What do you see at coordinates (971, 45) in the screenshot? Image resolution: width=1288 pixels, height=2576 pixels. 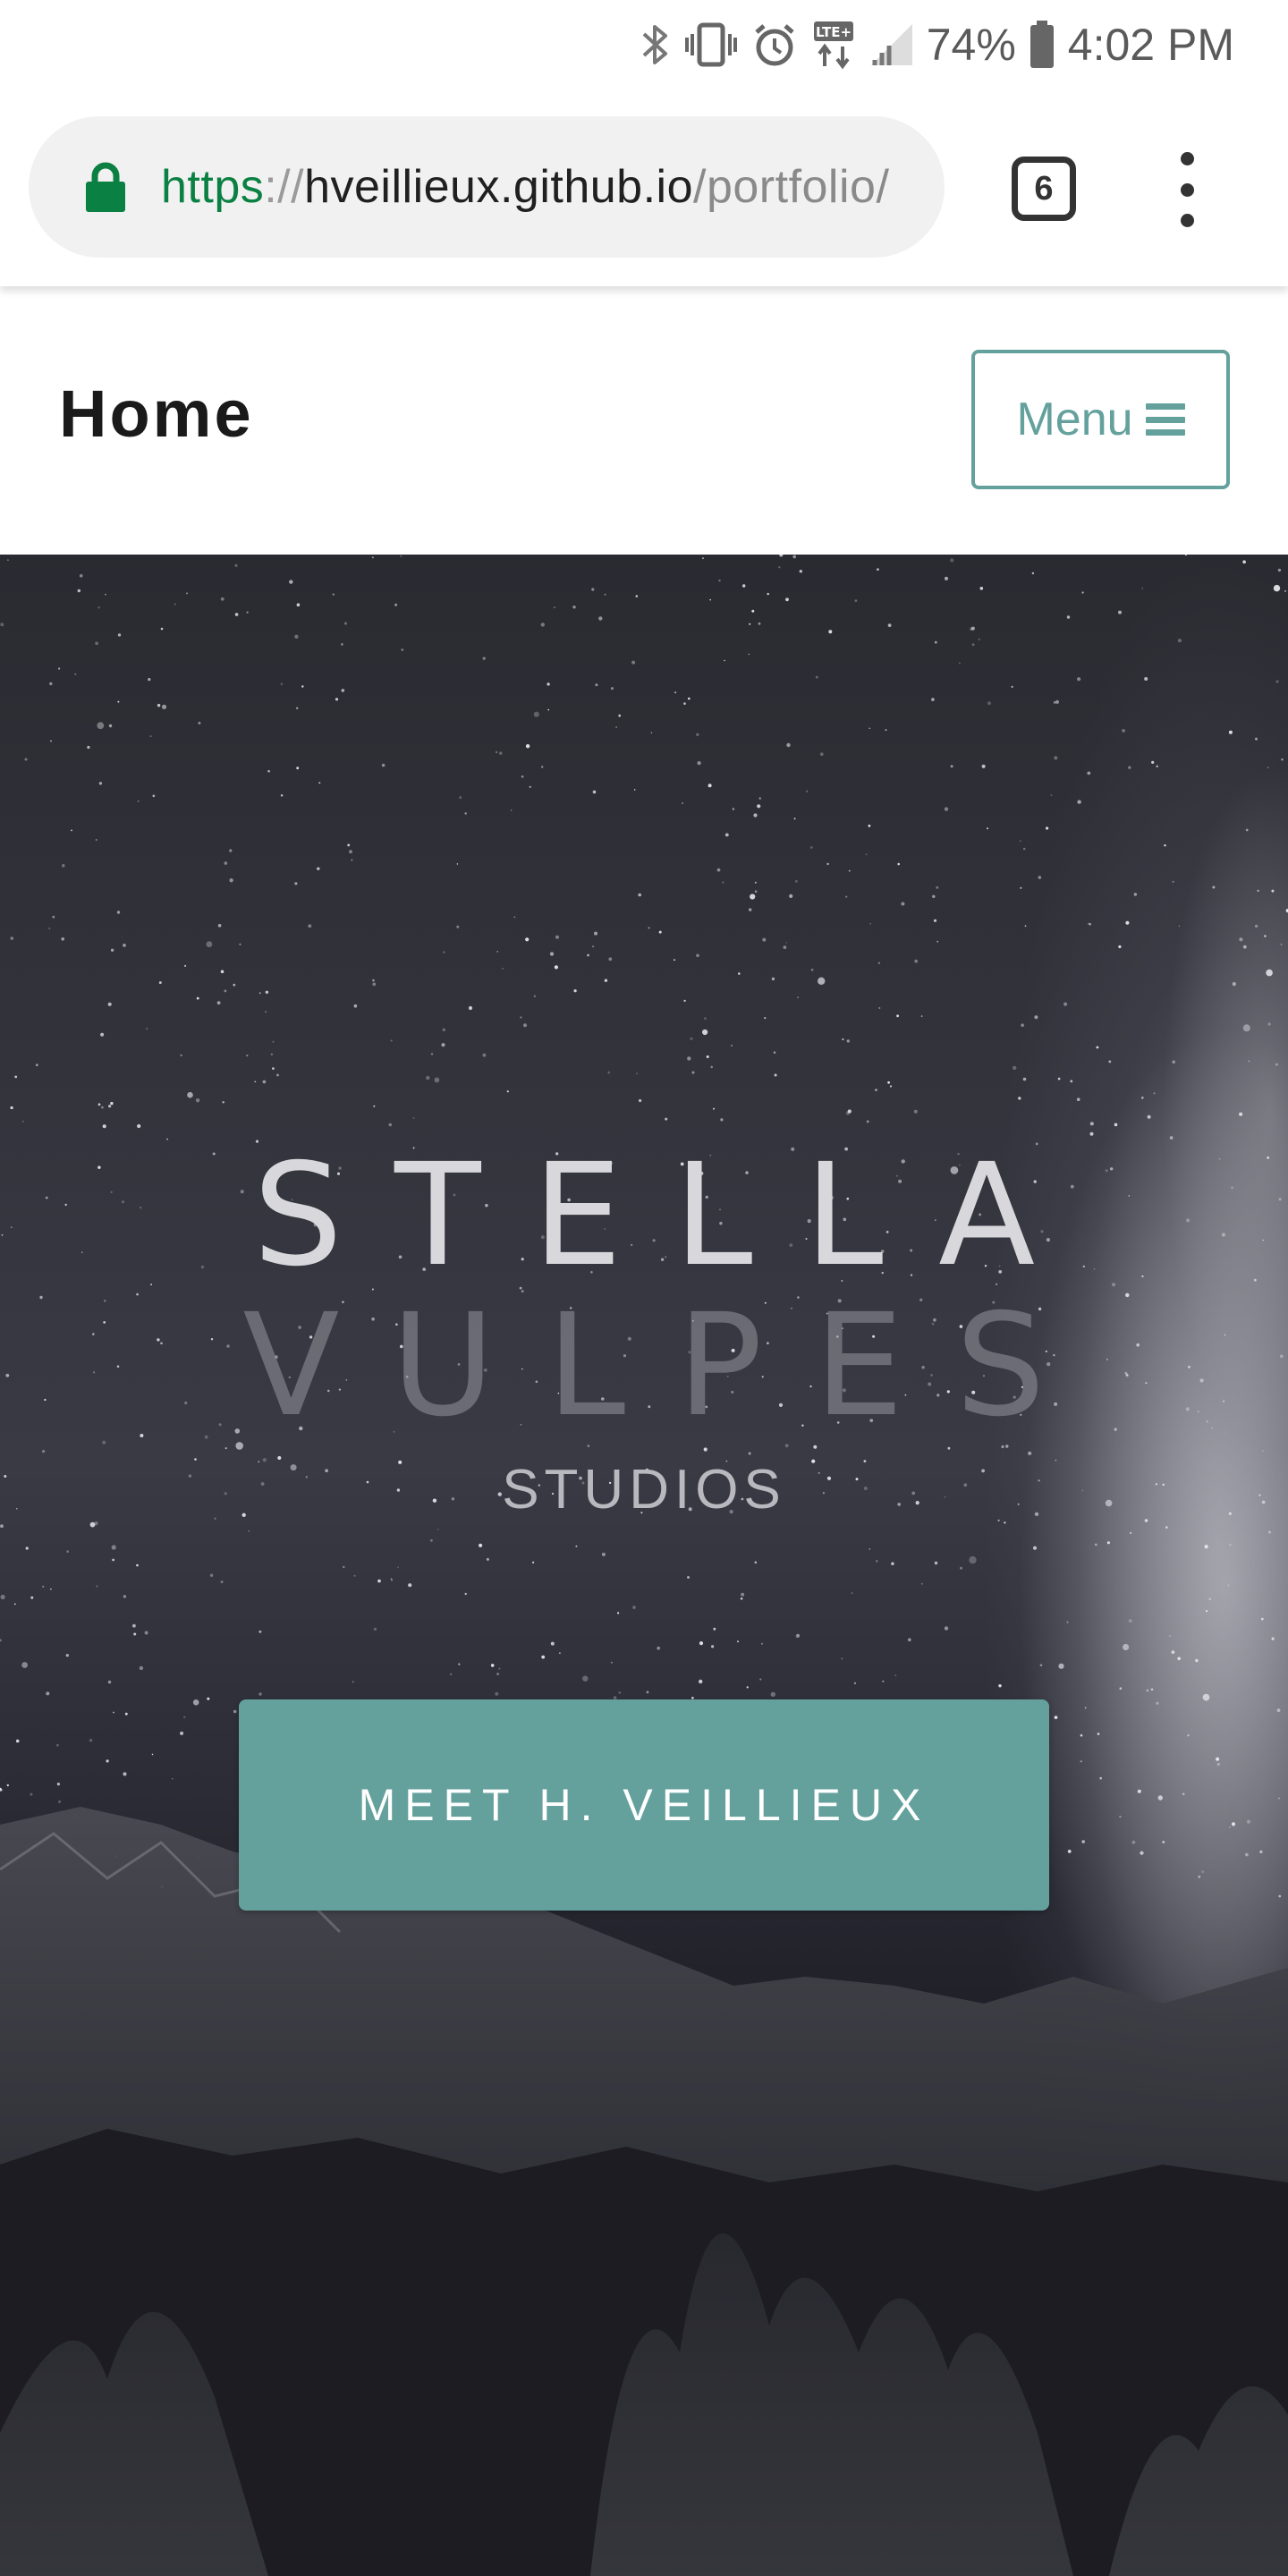 I see `battery-percent: 74%` at bounding box center [971, 45].